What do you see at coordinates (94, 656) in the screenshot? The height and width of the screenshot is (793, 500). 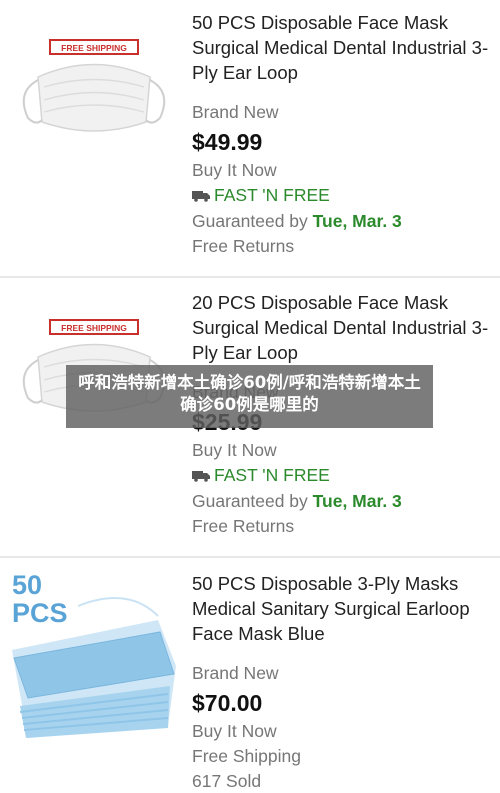 I see `product-image: 50 PCS` at bounding box center [94, 656].